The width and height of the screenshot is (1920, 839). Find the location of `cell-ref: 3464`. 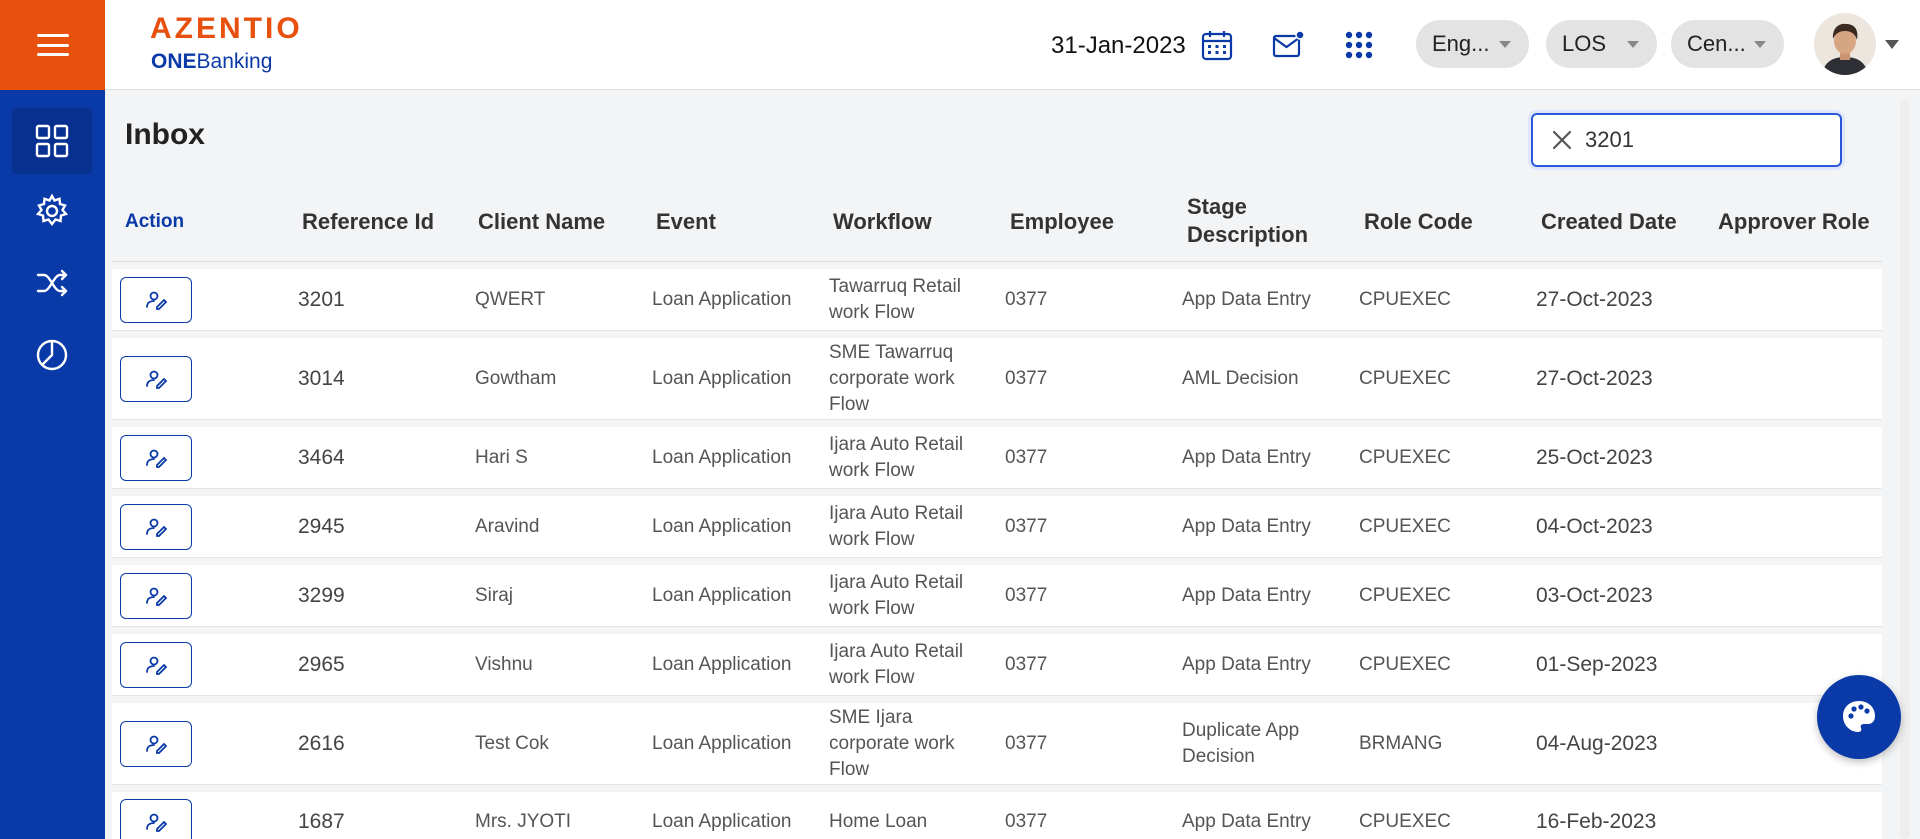

cell-ref: 3464 is located at coordinates (321, 457).